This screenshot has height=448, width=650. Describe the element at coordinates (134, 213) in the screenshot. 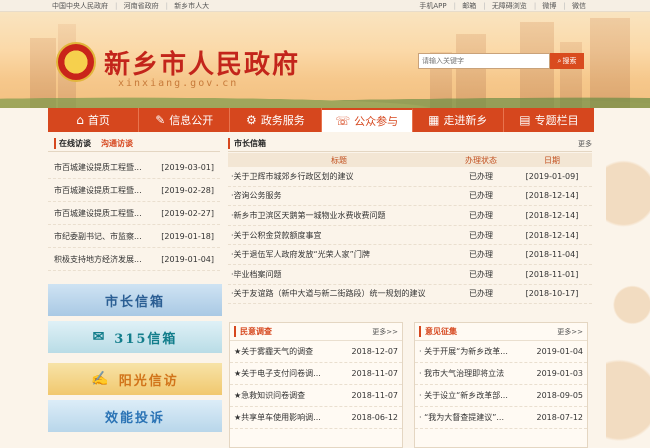

I see `list-item: 市百城建设提质工程暨... [2019-02-27]` at that location.